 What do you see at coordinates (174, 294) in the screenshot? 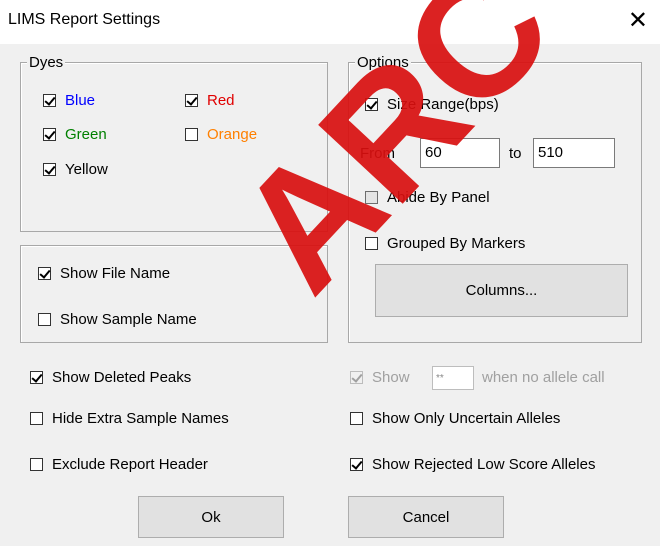
I see `names-group` at bounding box center [174, 294].